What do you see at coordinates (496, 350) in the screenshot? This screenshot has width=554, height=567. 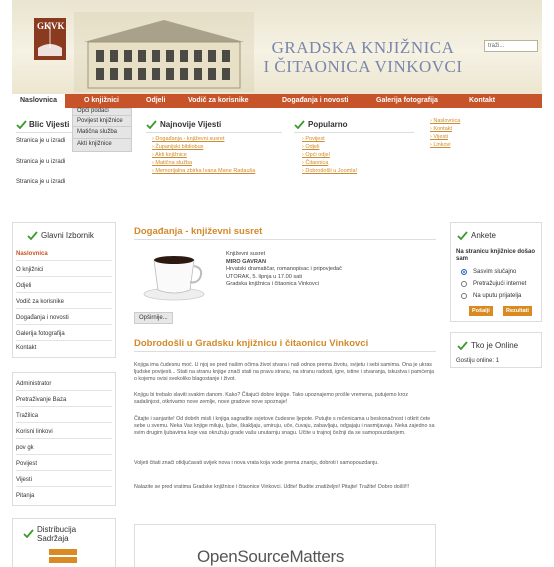 I see `online-box: Tko je Online Gostiju online: 1` at bounding box center [496, 350].